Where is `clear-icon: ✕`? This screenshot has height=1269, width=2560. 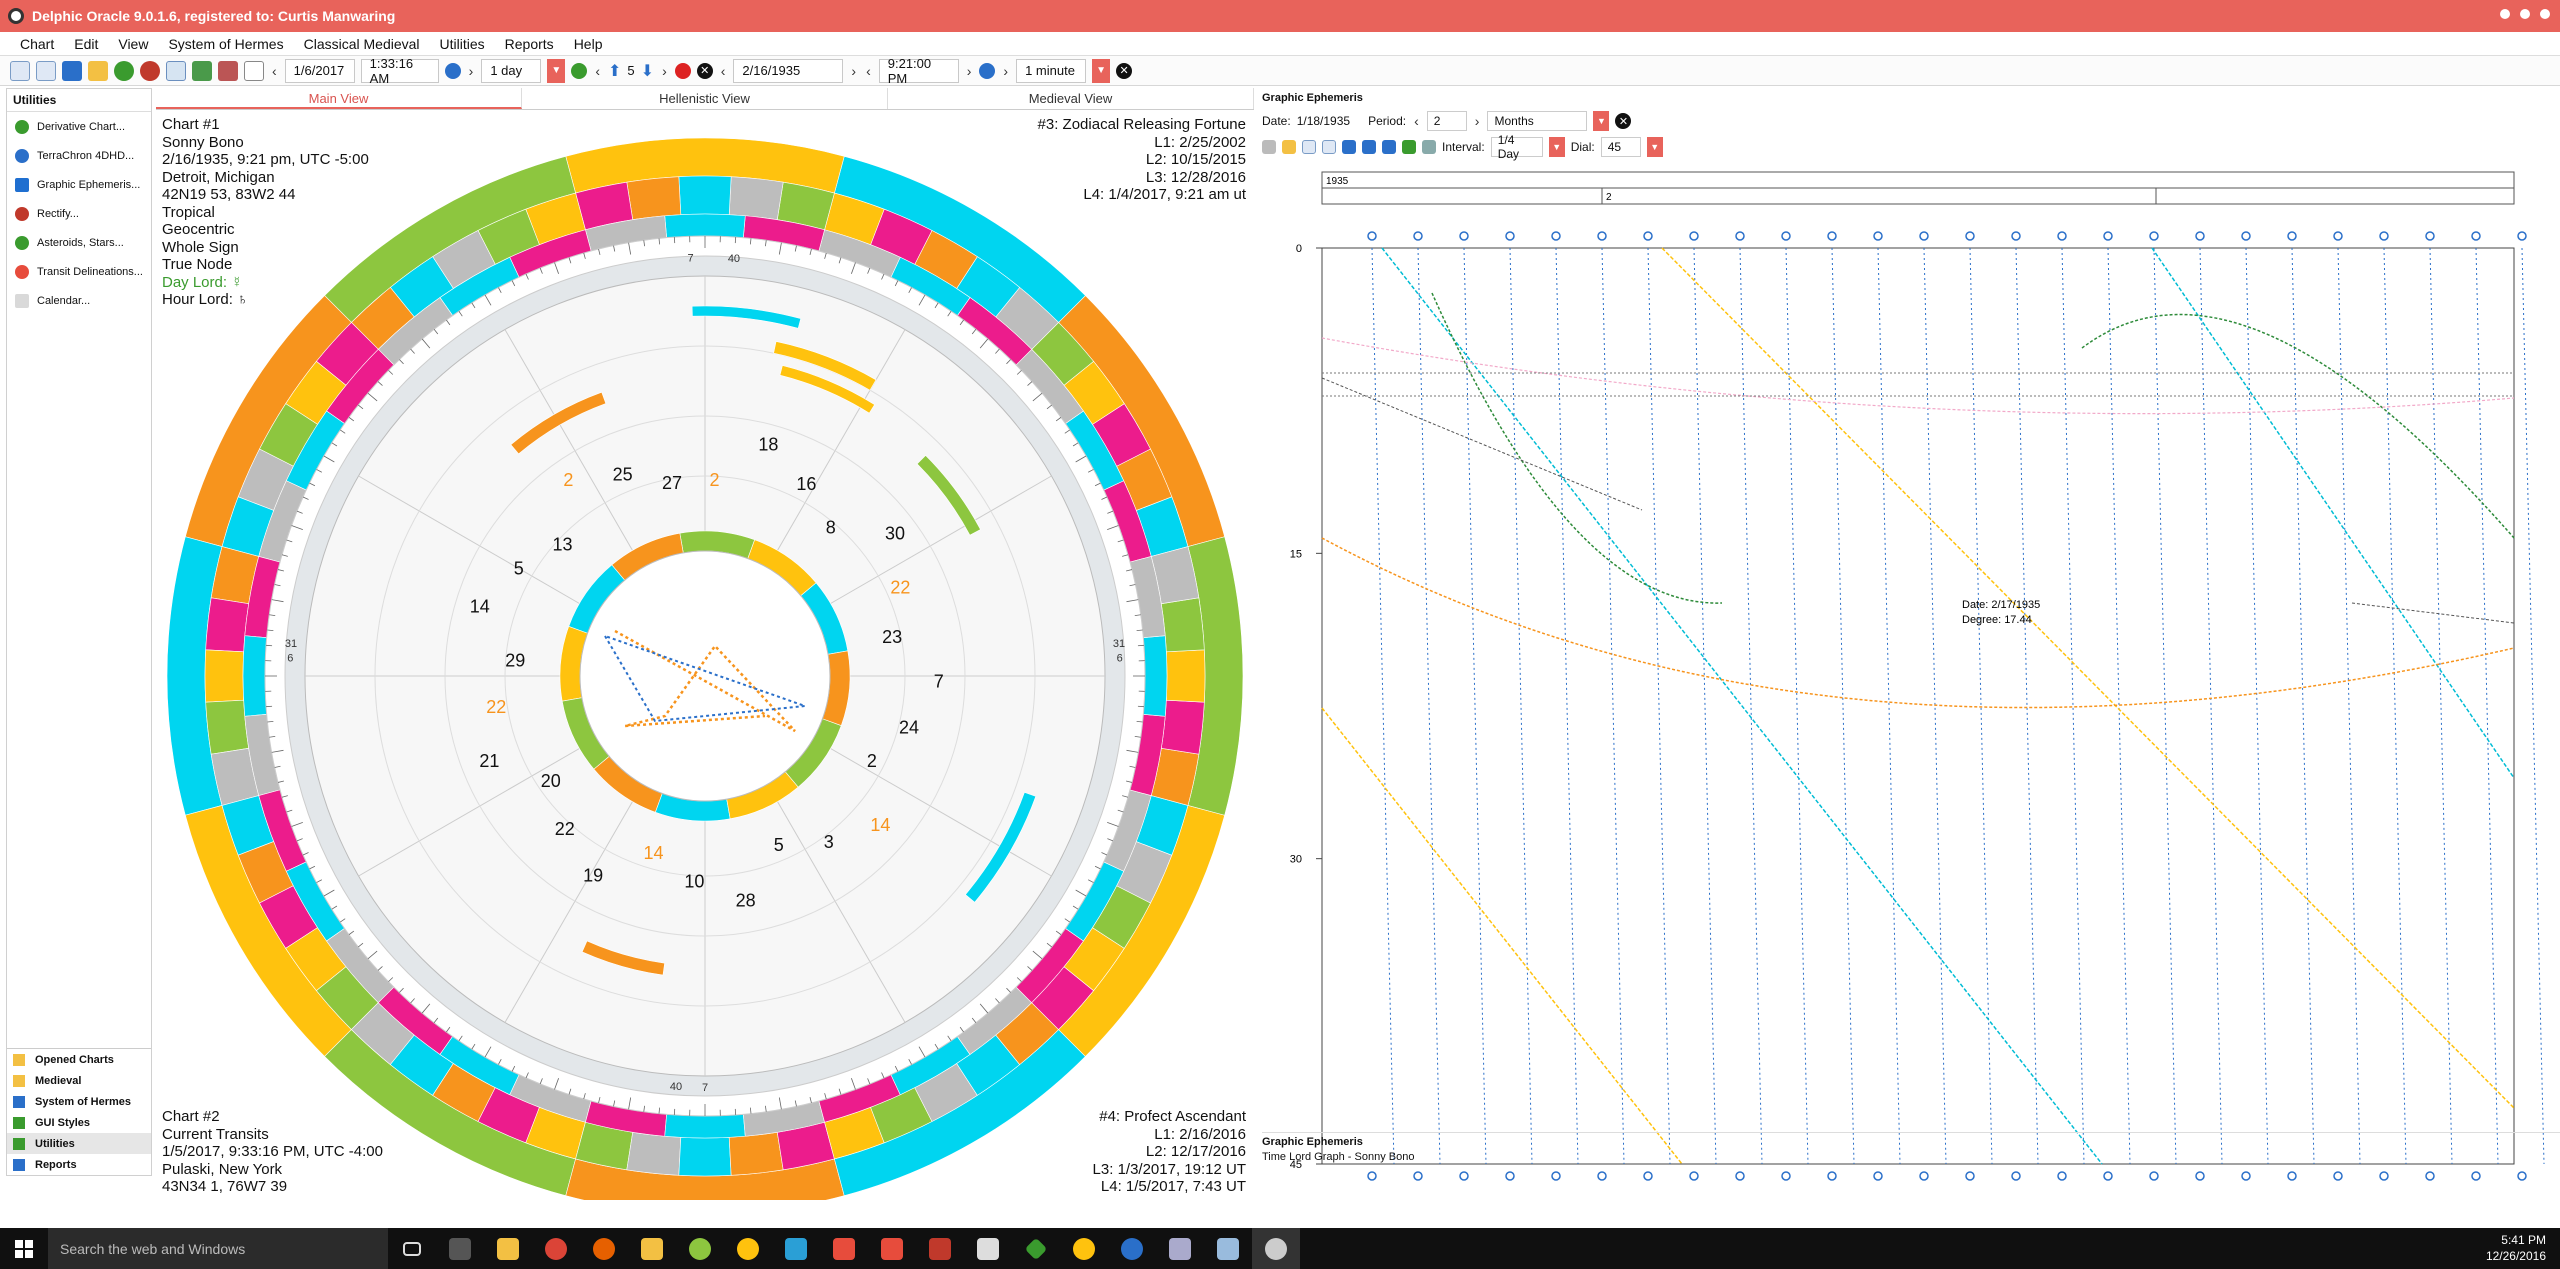
clear-icon: ✕ is located at coordinates (704, 70).